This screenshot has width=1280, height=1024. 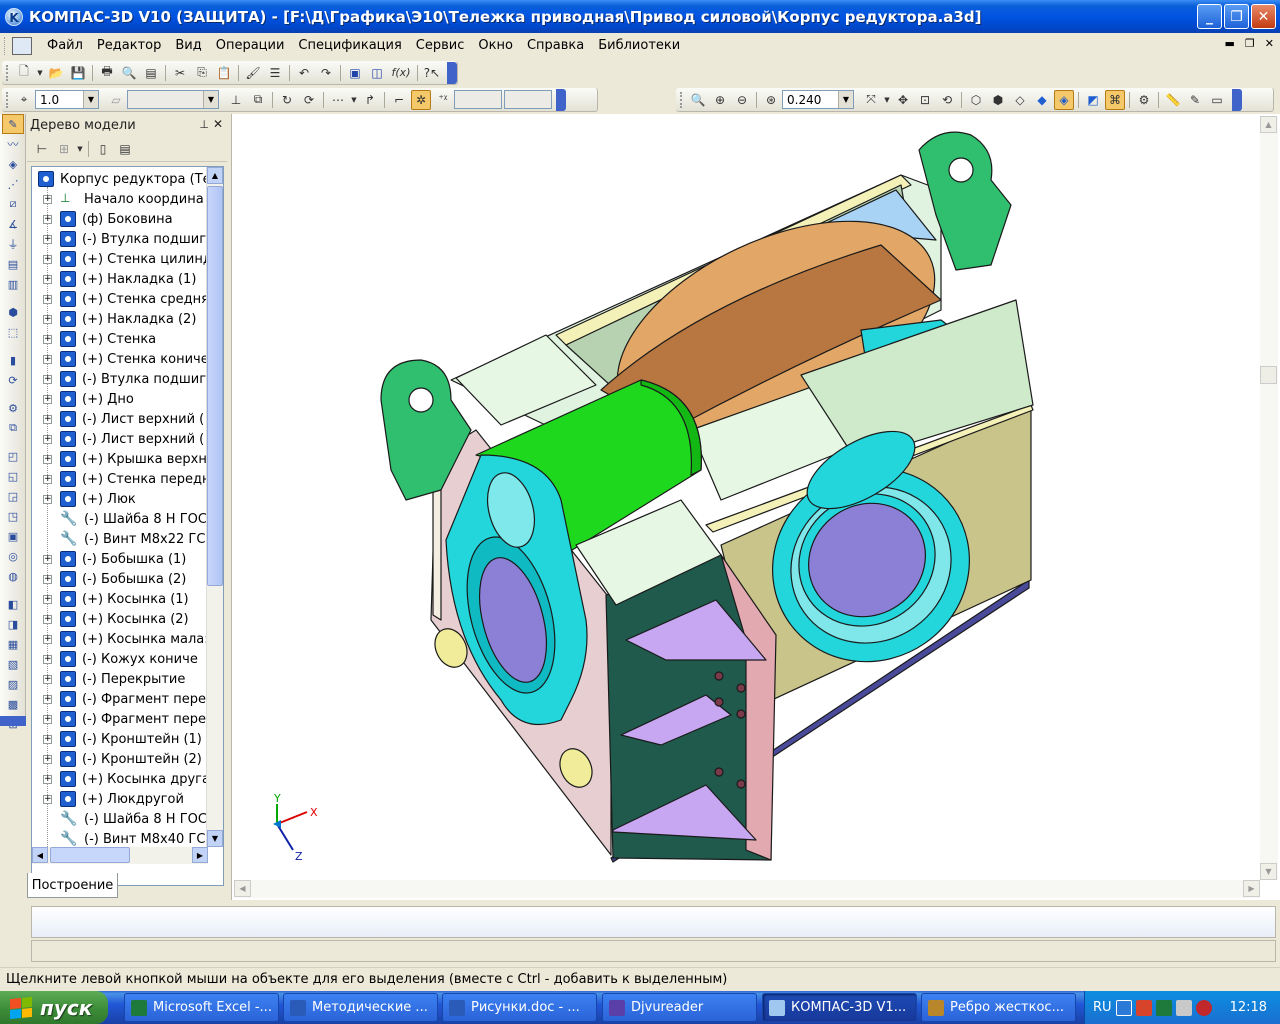 I want to click on cube-cut-icon: ◲, so click(x=13, y=496).